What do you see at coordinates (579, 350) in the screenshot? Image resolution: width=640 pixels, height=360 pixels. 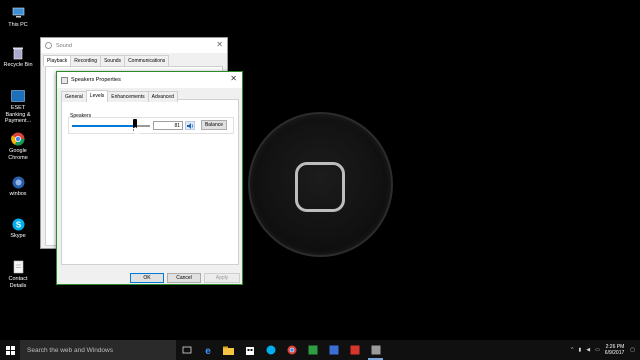 I see `network-icon: ▮` at bounding box center [579, 350].